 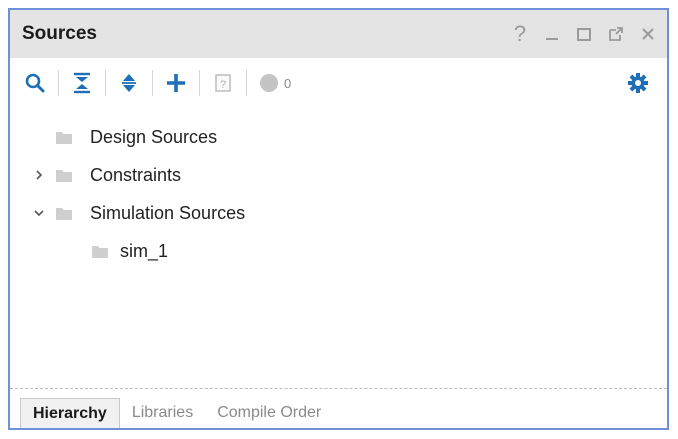 I want to click on tree-item-constraints: Constraints, so click(x=338, y=175).